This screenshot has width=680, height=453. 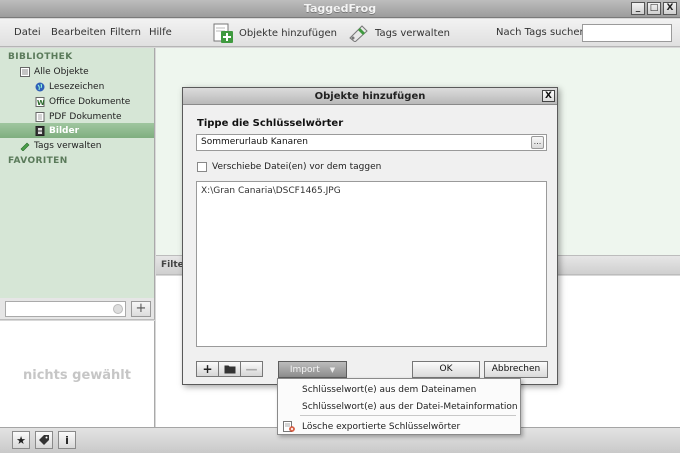 What do you see at coordinates (670, 8) in the screenshot?
I see `close-button: X` at bounding box center [670, 8].